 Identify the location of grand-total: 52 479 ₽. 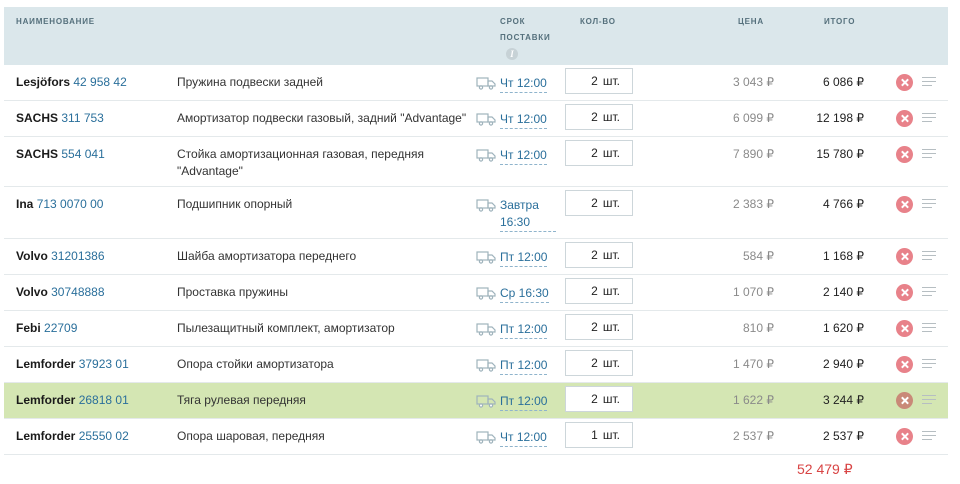
(825, 469).